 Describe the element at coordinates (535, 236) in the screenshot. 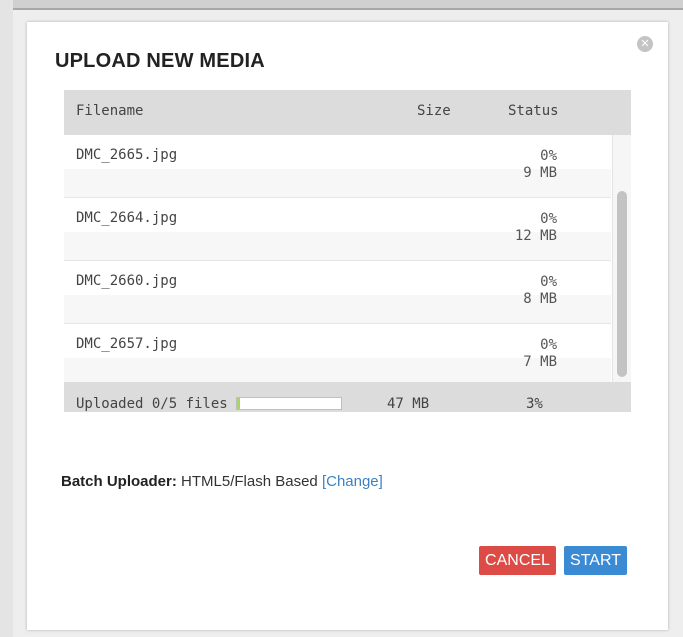

I see `file-size: 12 MB` at that location.